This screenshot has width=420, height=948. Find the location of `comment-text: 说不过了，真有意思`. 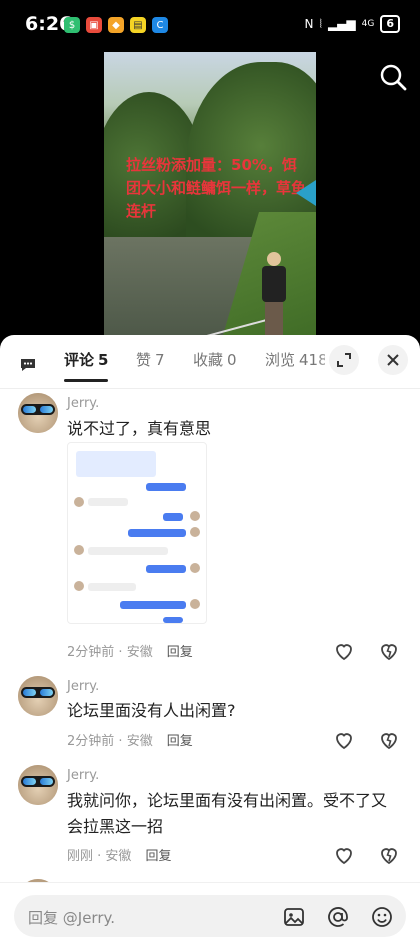

comment-text: 说不过了，真有意思 is located at coordinates (139, 428).